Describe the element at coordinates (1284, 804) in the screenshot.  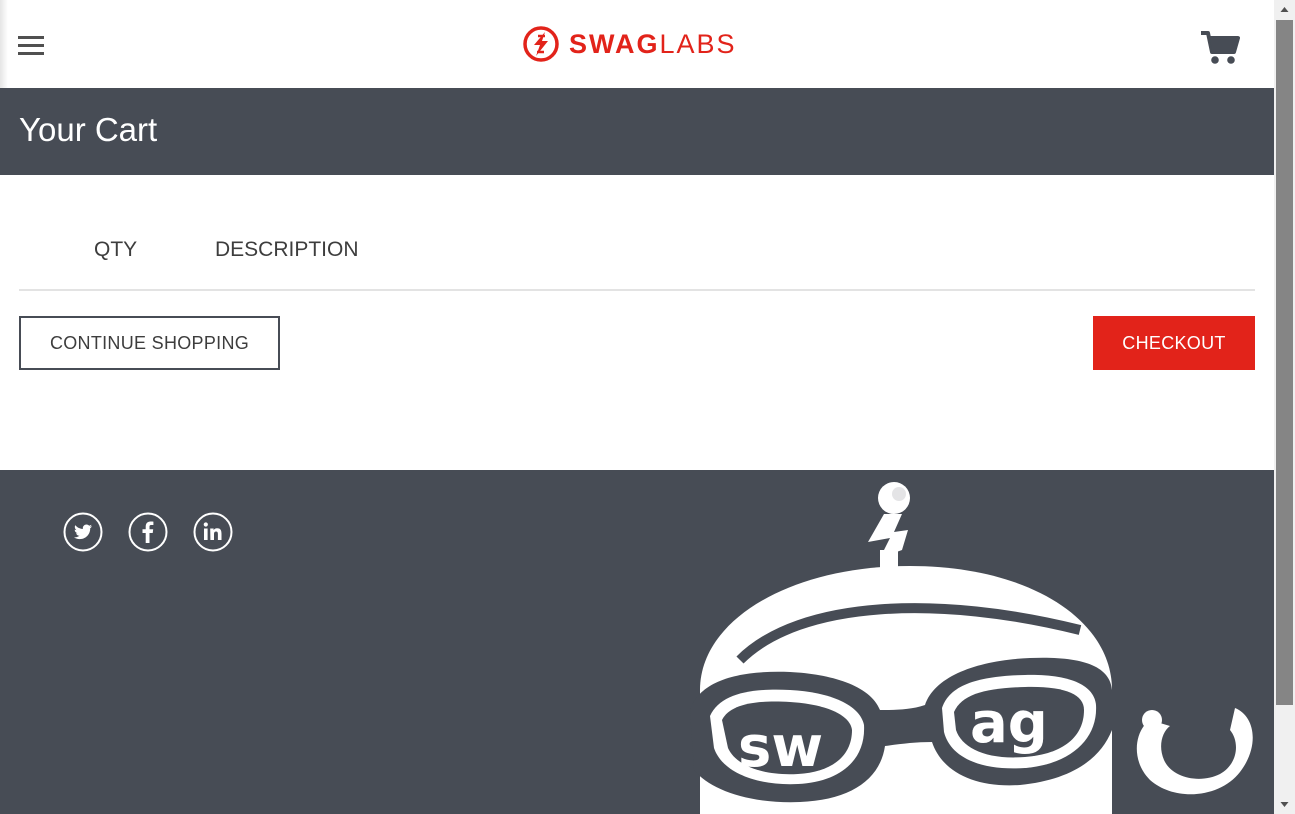
I see `scroll-down-arrow-icon` at that location.